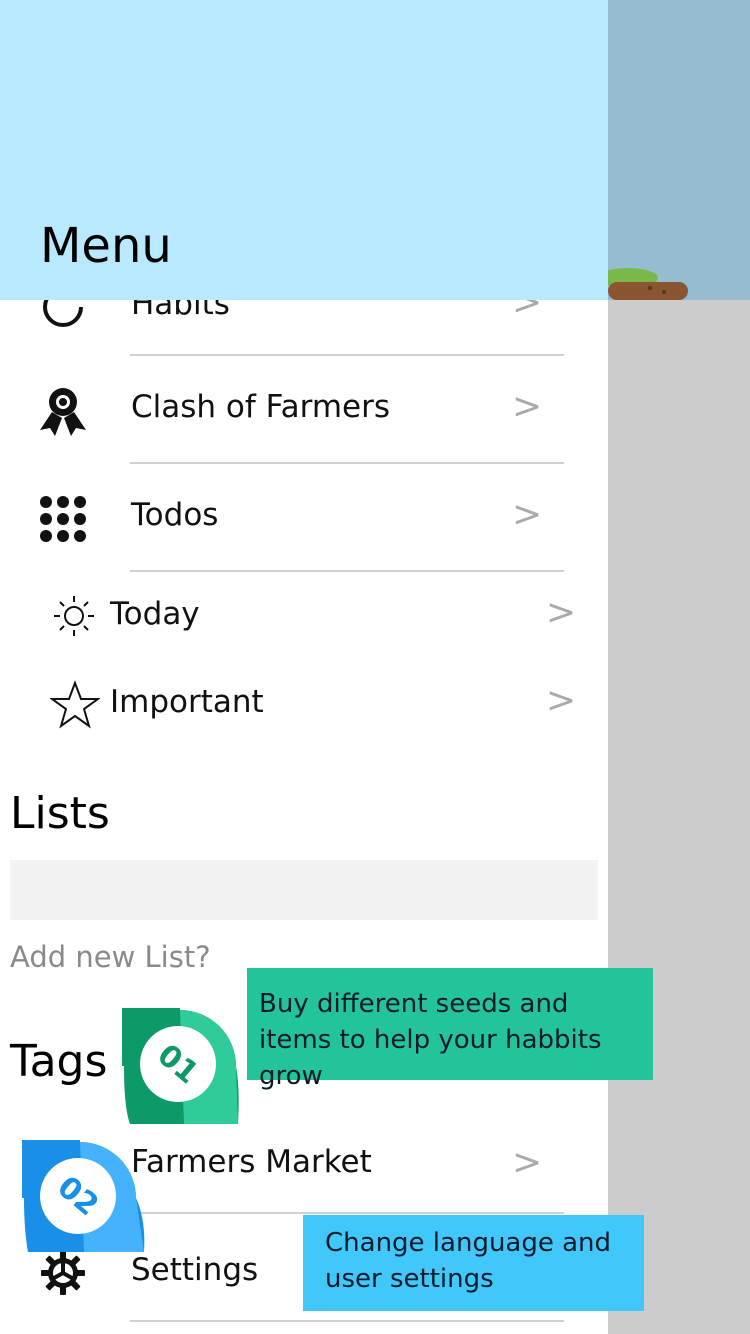 This screenshot has height=1334, width=750. What do you see at coordinates (155, 614) in the screenshot?
I see `menu-subitem-label: Today` at bounding box center [155, 614].